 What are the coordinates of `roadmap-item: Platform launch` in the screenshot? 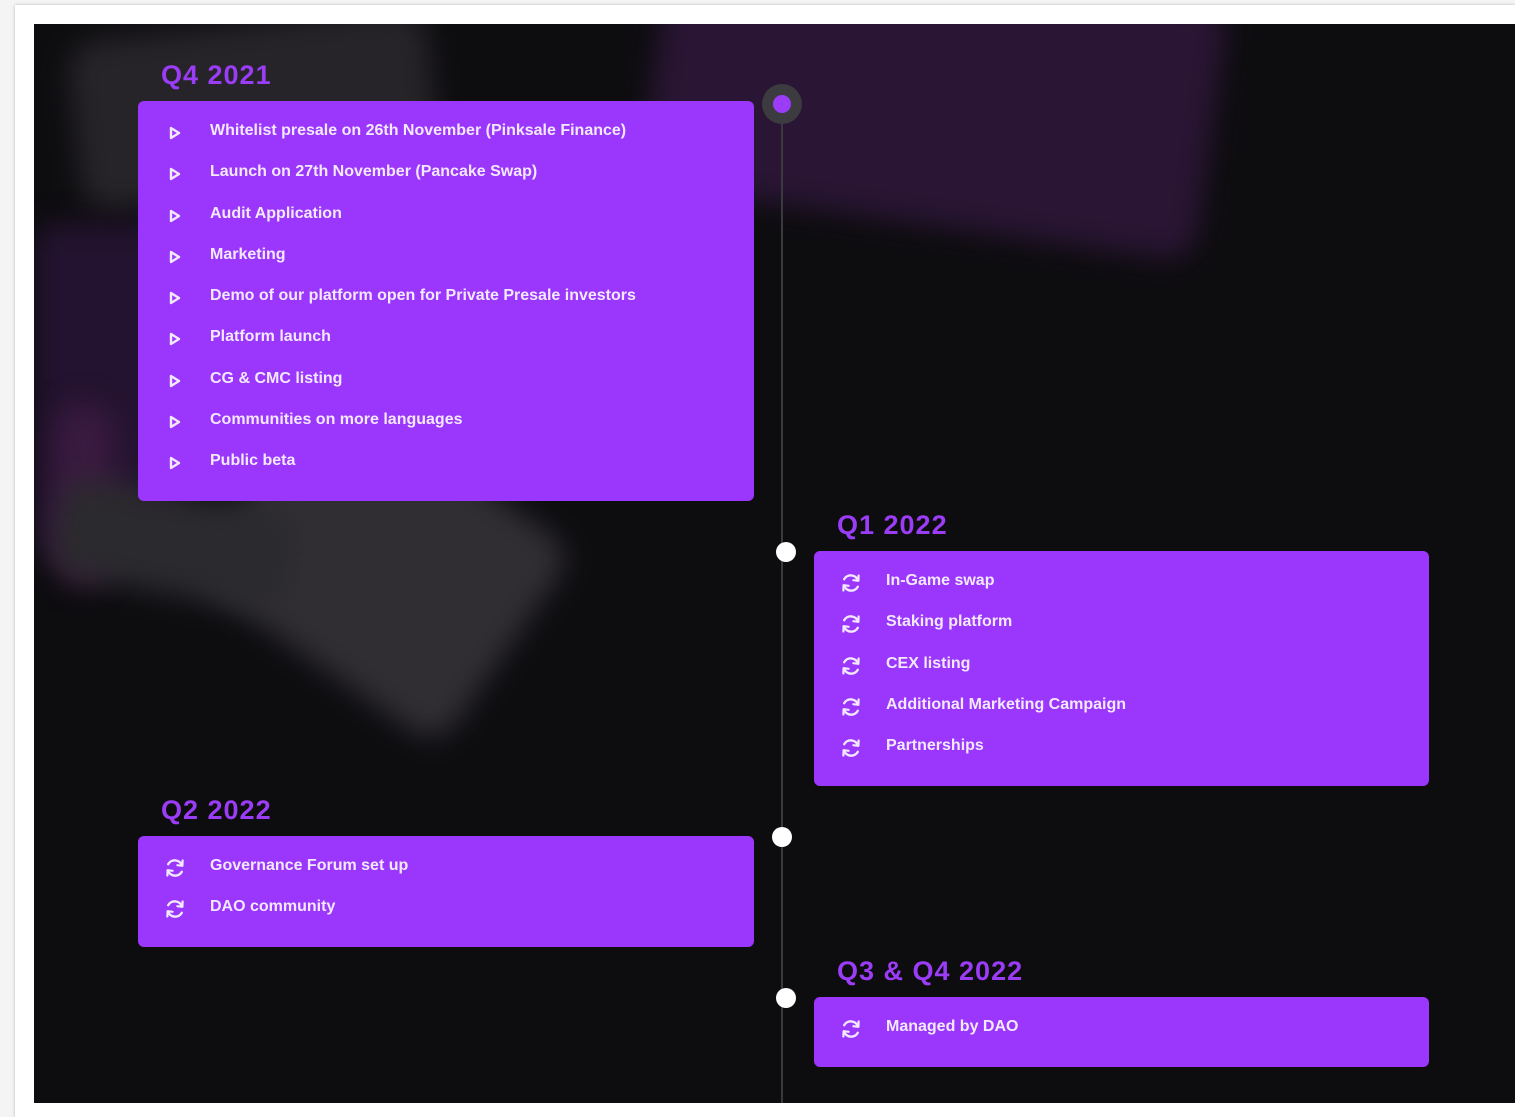 It's located at (446, 345).